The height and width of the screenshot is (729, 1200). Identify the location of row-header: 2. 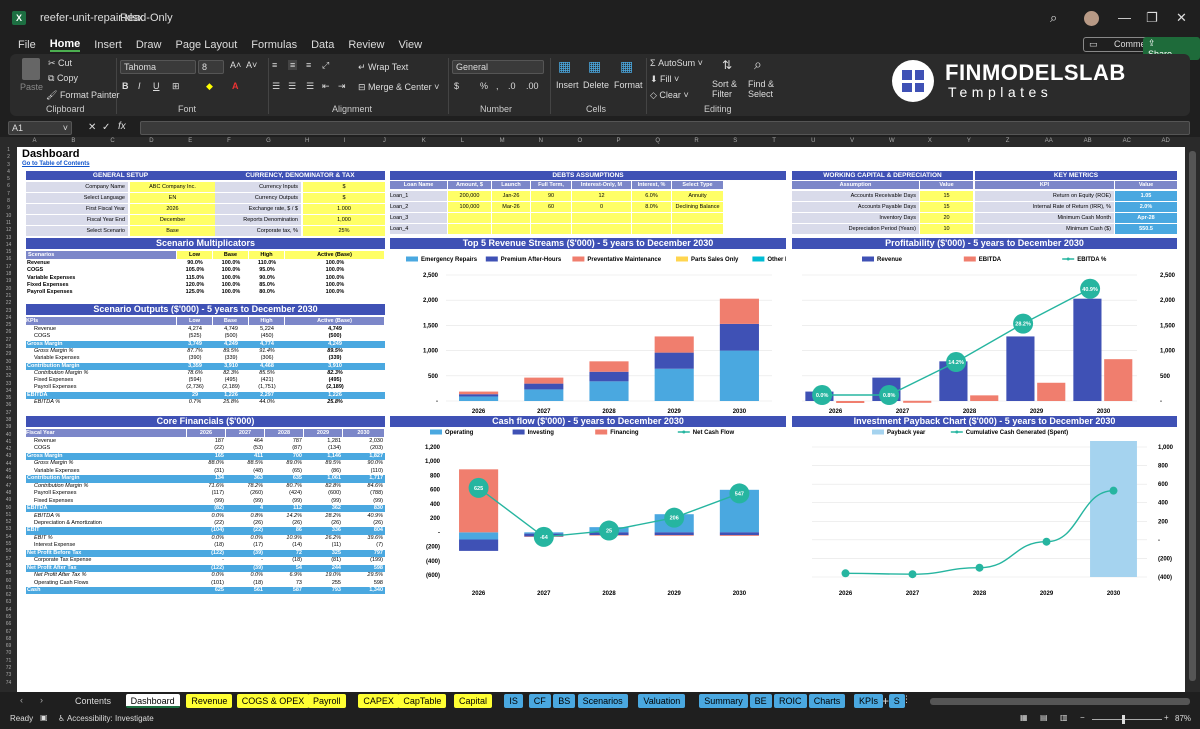
(8, 157).